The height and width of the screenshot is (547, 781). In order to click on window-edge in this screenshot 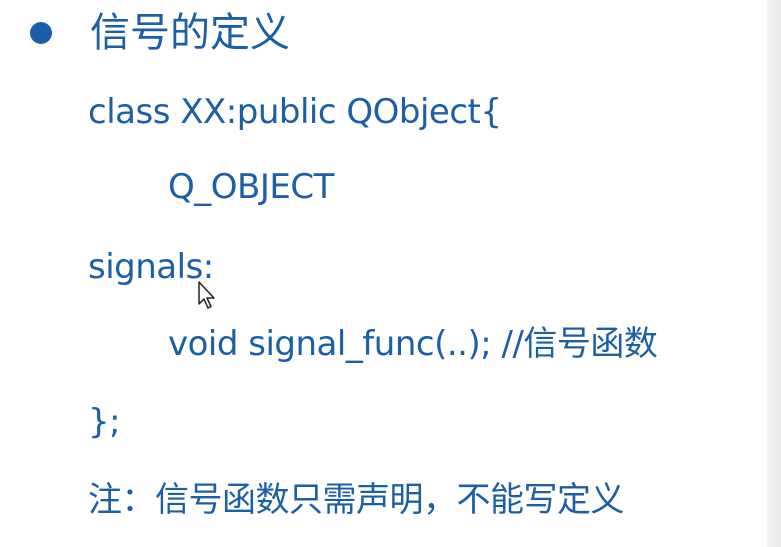, I will do `click(774, 273)`.